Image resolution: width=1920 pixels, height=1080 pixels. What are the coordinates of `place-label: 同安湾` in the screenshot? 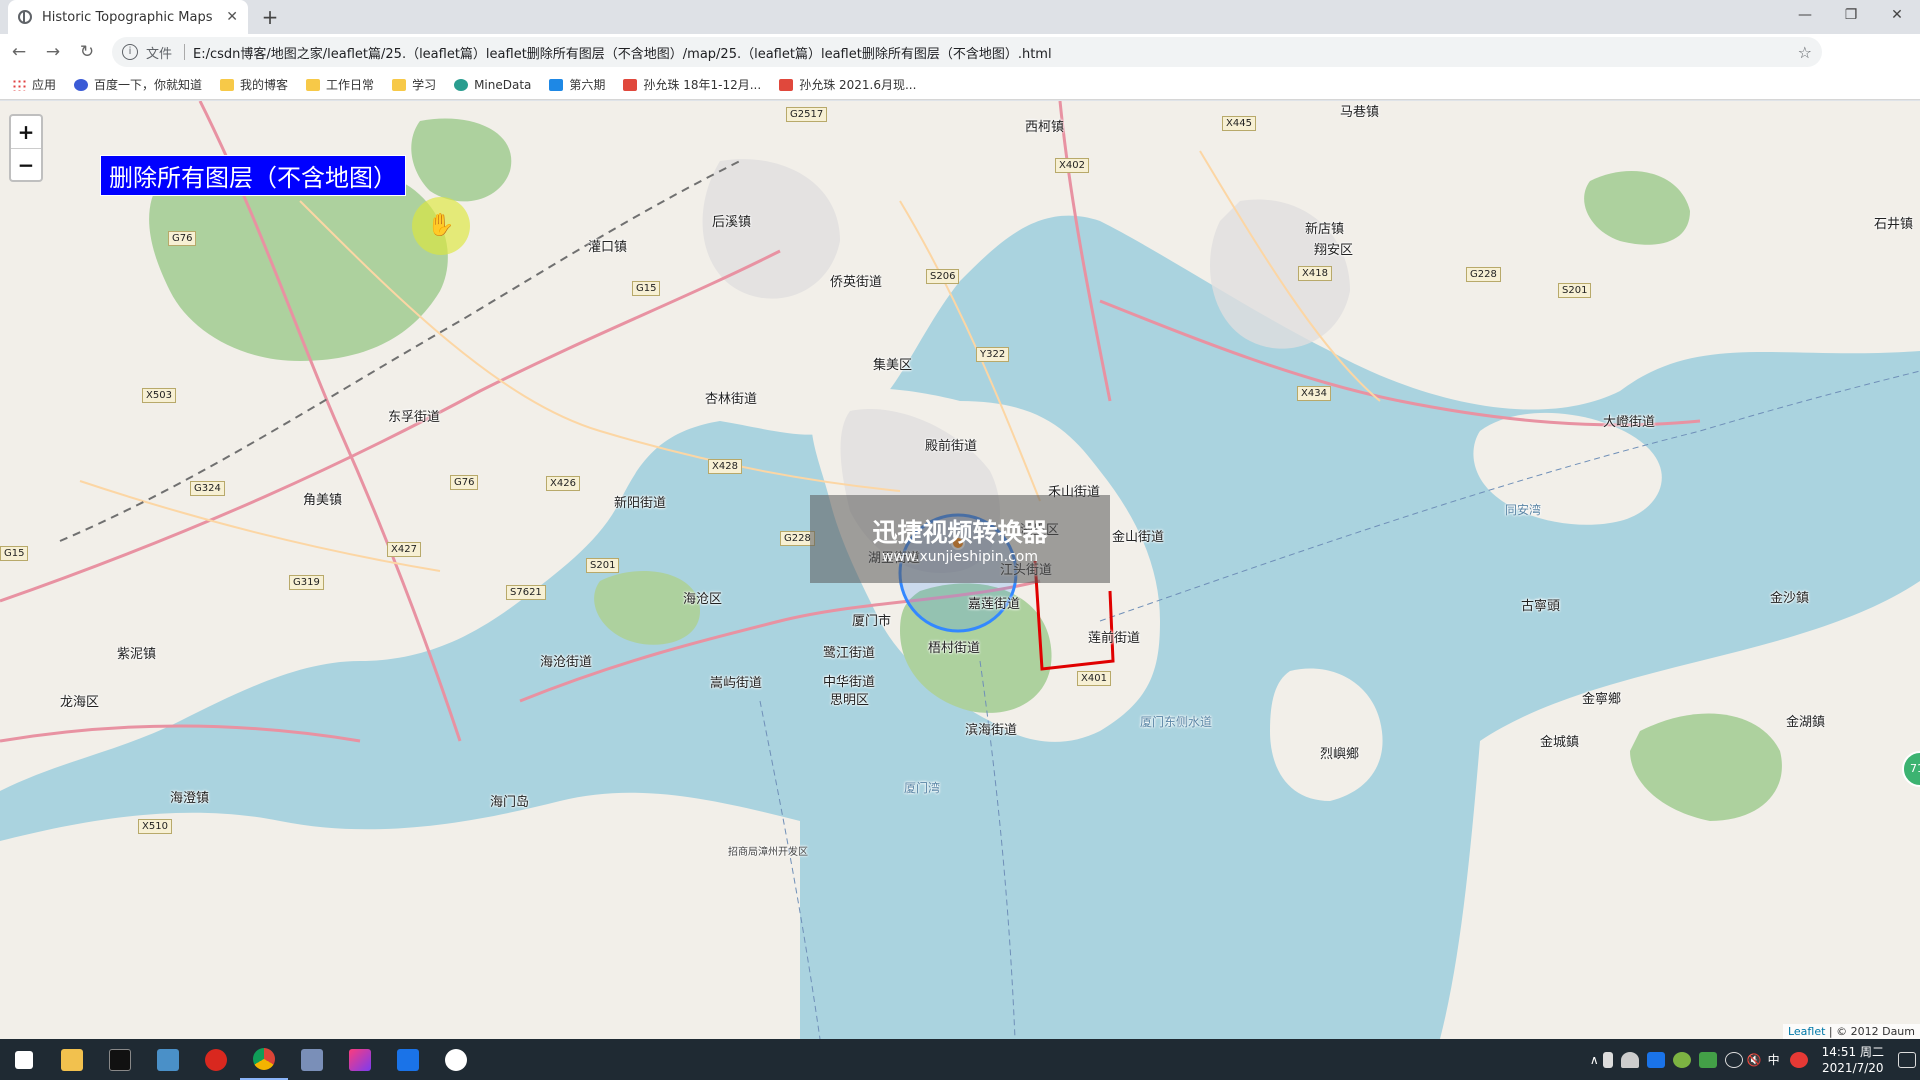 It's located at (1523, 510).